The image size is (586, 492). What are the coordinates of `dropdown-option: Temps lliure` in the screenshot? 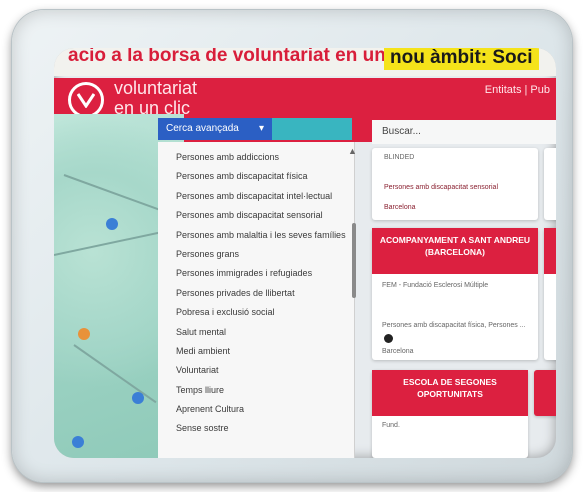 It's located at (256, 390).